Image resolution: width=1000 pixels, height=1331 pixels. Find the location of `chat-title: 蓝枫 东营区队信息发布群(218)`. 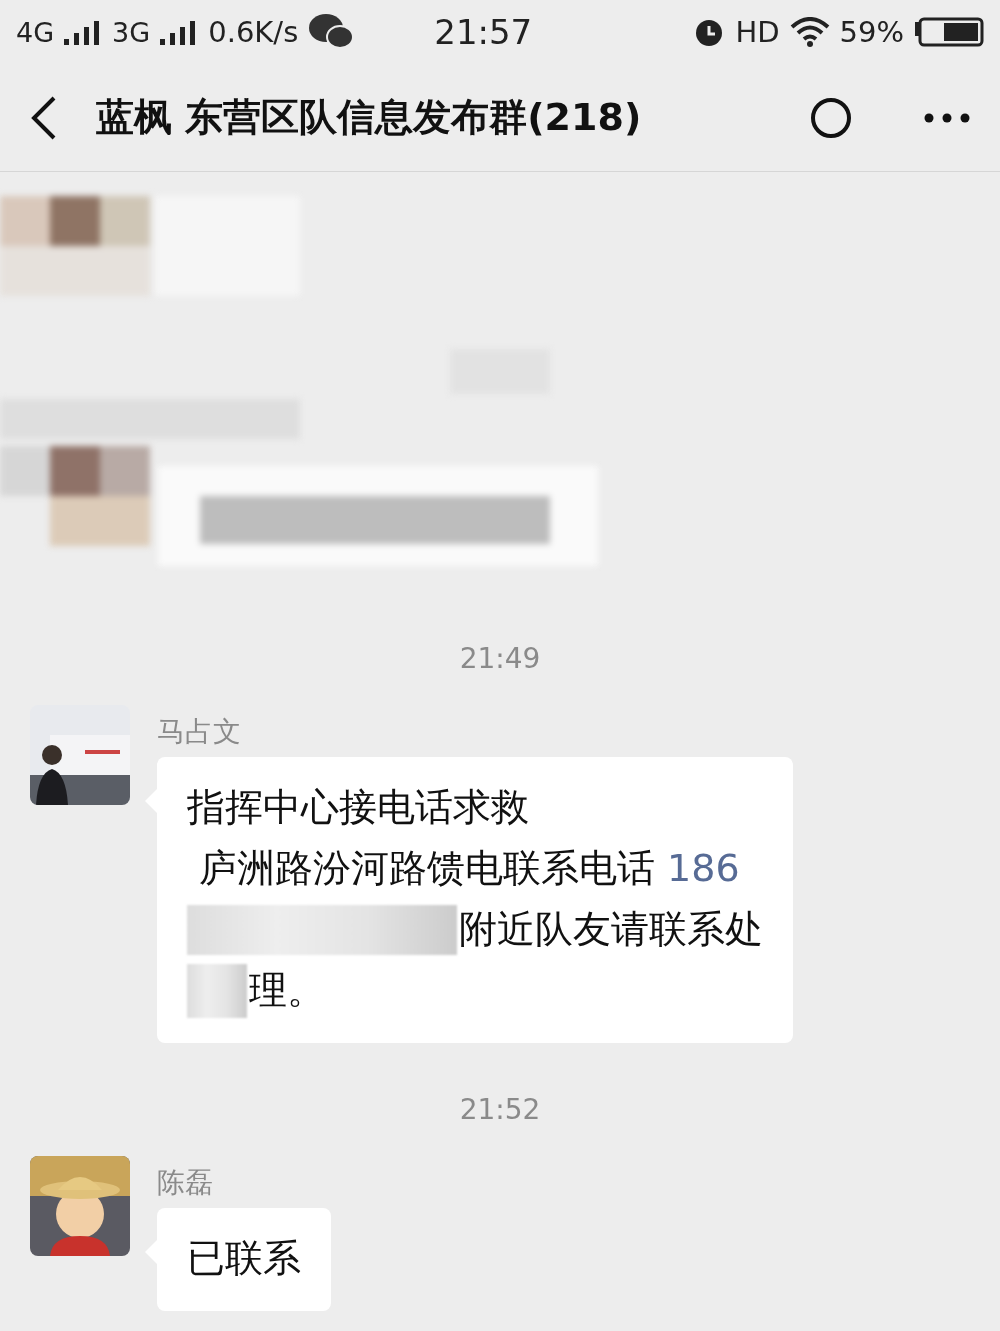

chat-title: 蓝枫 东营区队信息发布群(218) is located at coordinates (369, 118).